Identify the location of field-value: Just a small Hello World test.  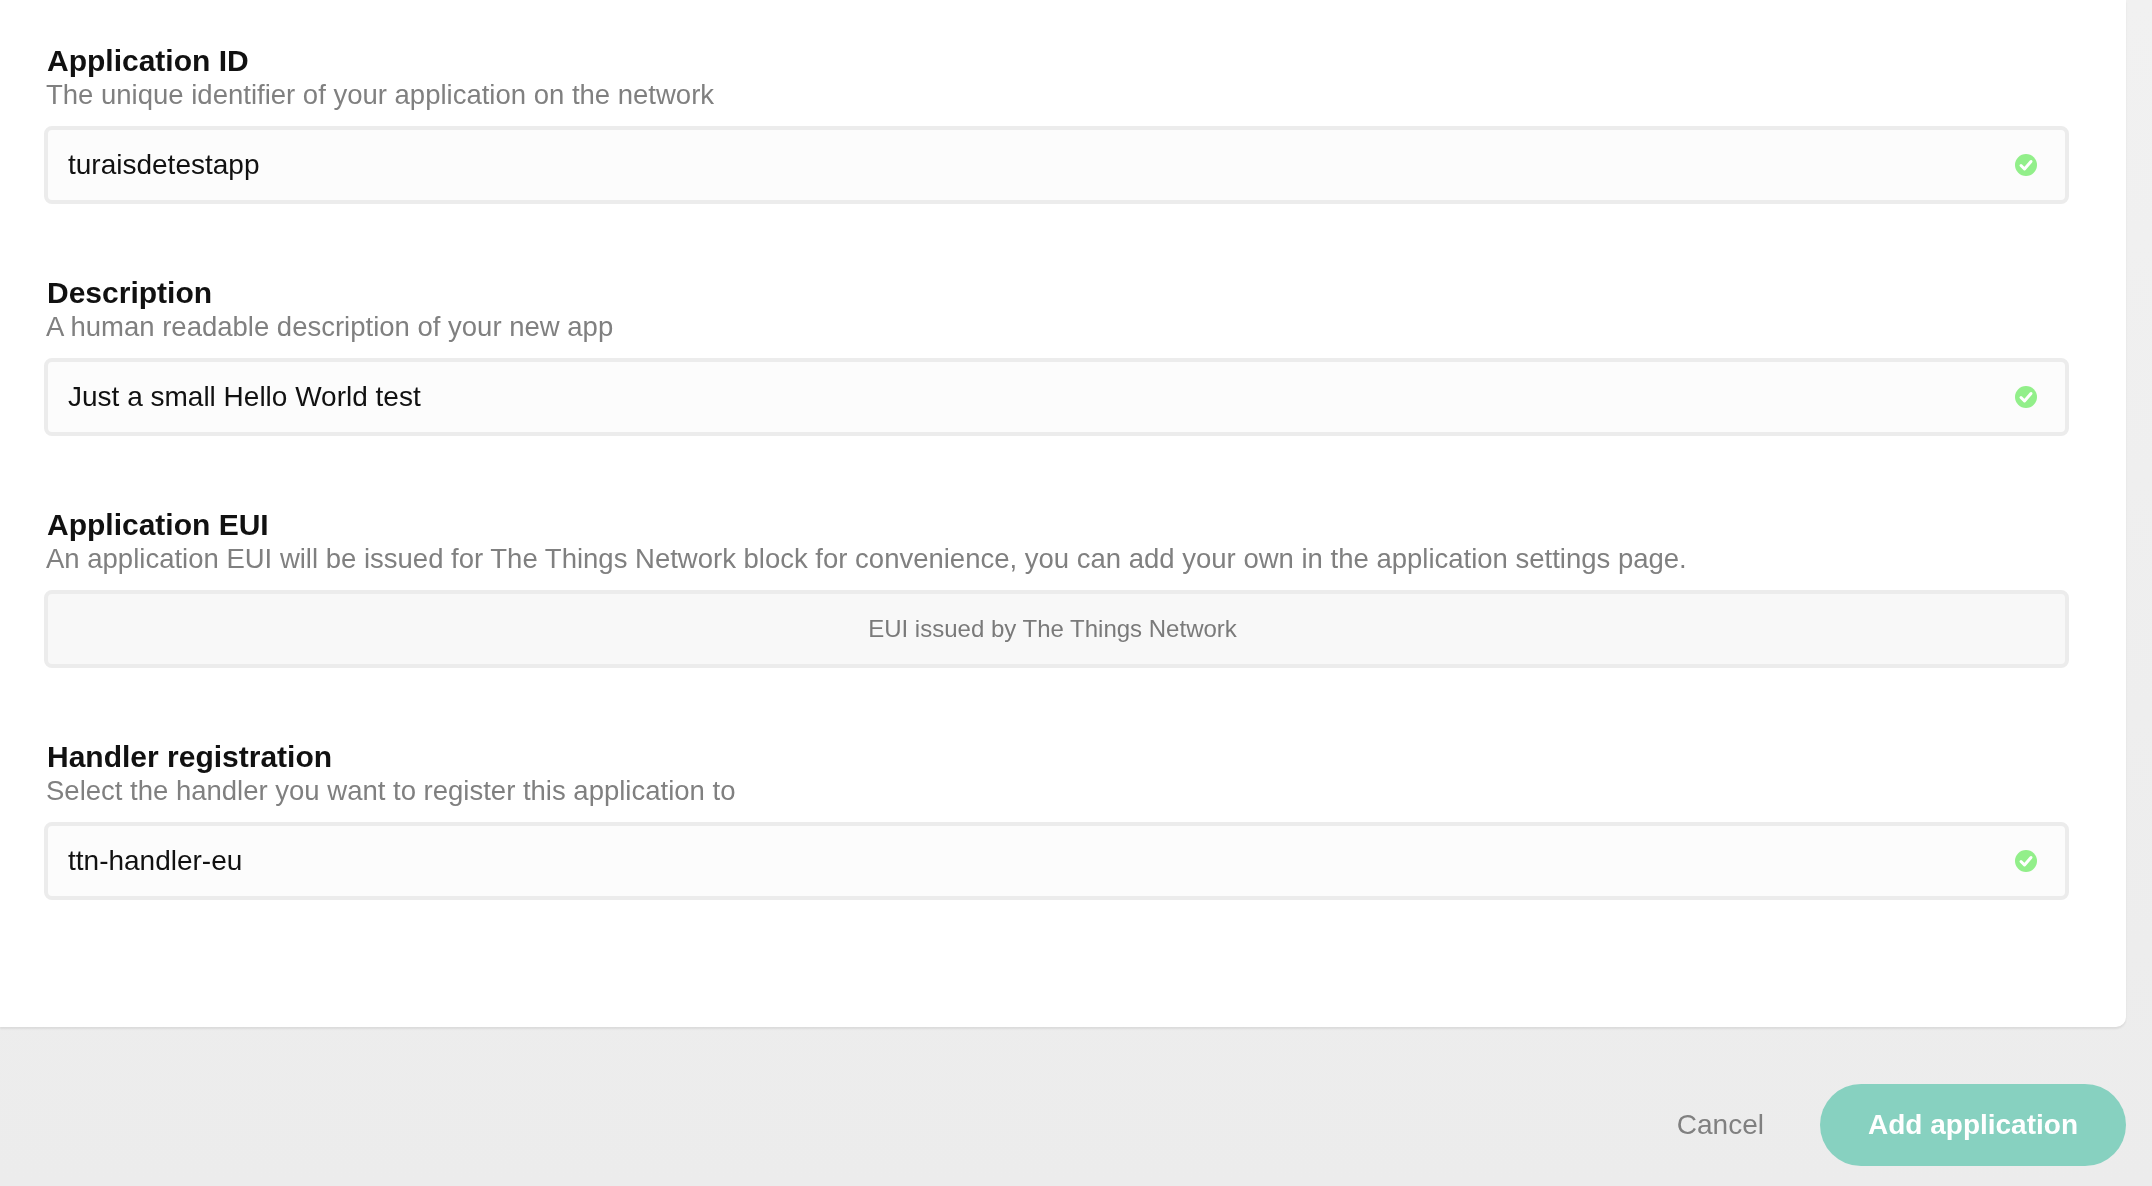
(244, 397).